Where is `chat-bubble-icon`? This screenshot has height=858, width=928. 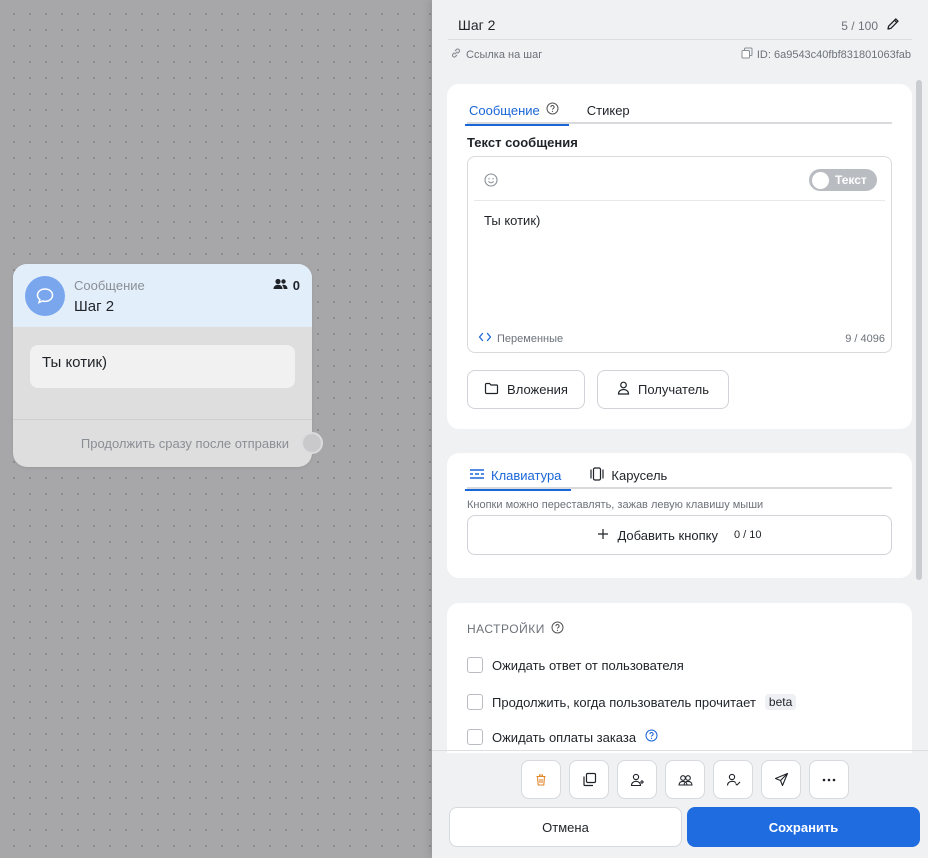
chat-bubble-icon is located at coordinates (45, 296).